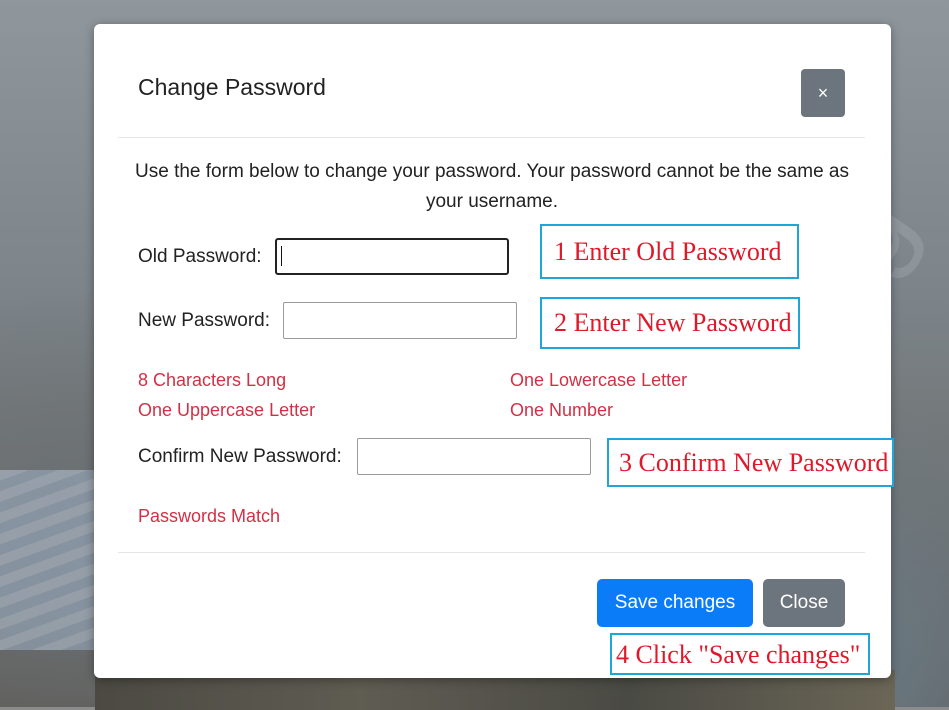  I want to click on annotation-step-3: 3 Confirm New Password, so click(750, 462).